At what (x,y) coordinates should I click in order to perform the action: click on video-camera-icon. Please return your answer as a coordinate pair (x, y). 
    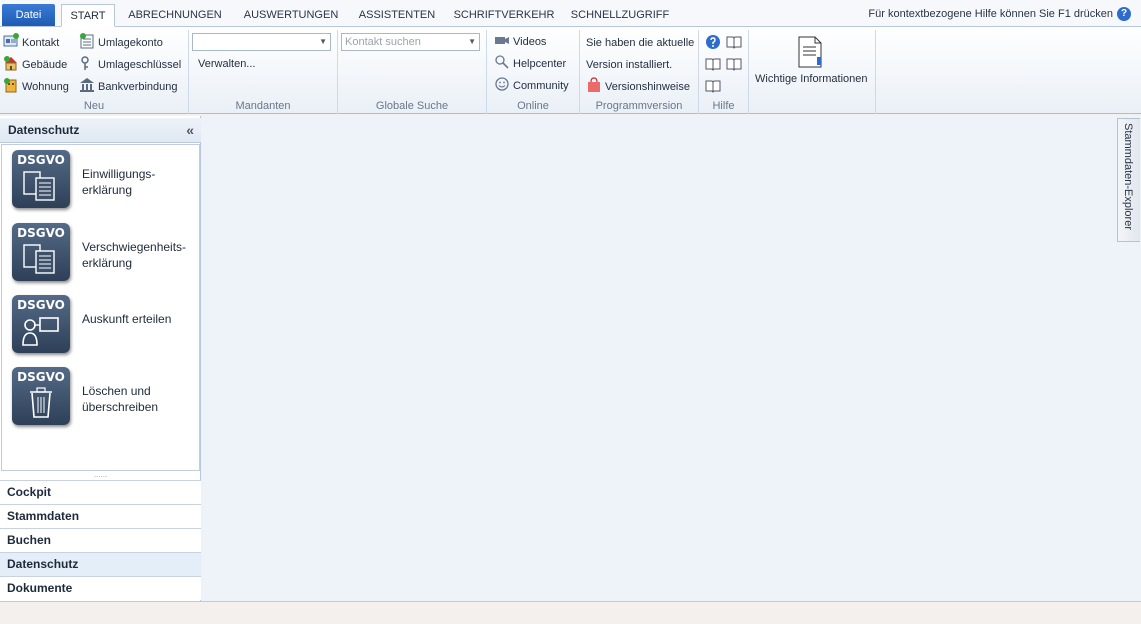
    Looking at the image, I should click on (502, 40).